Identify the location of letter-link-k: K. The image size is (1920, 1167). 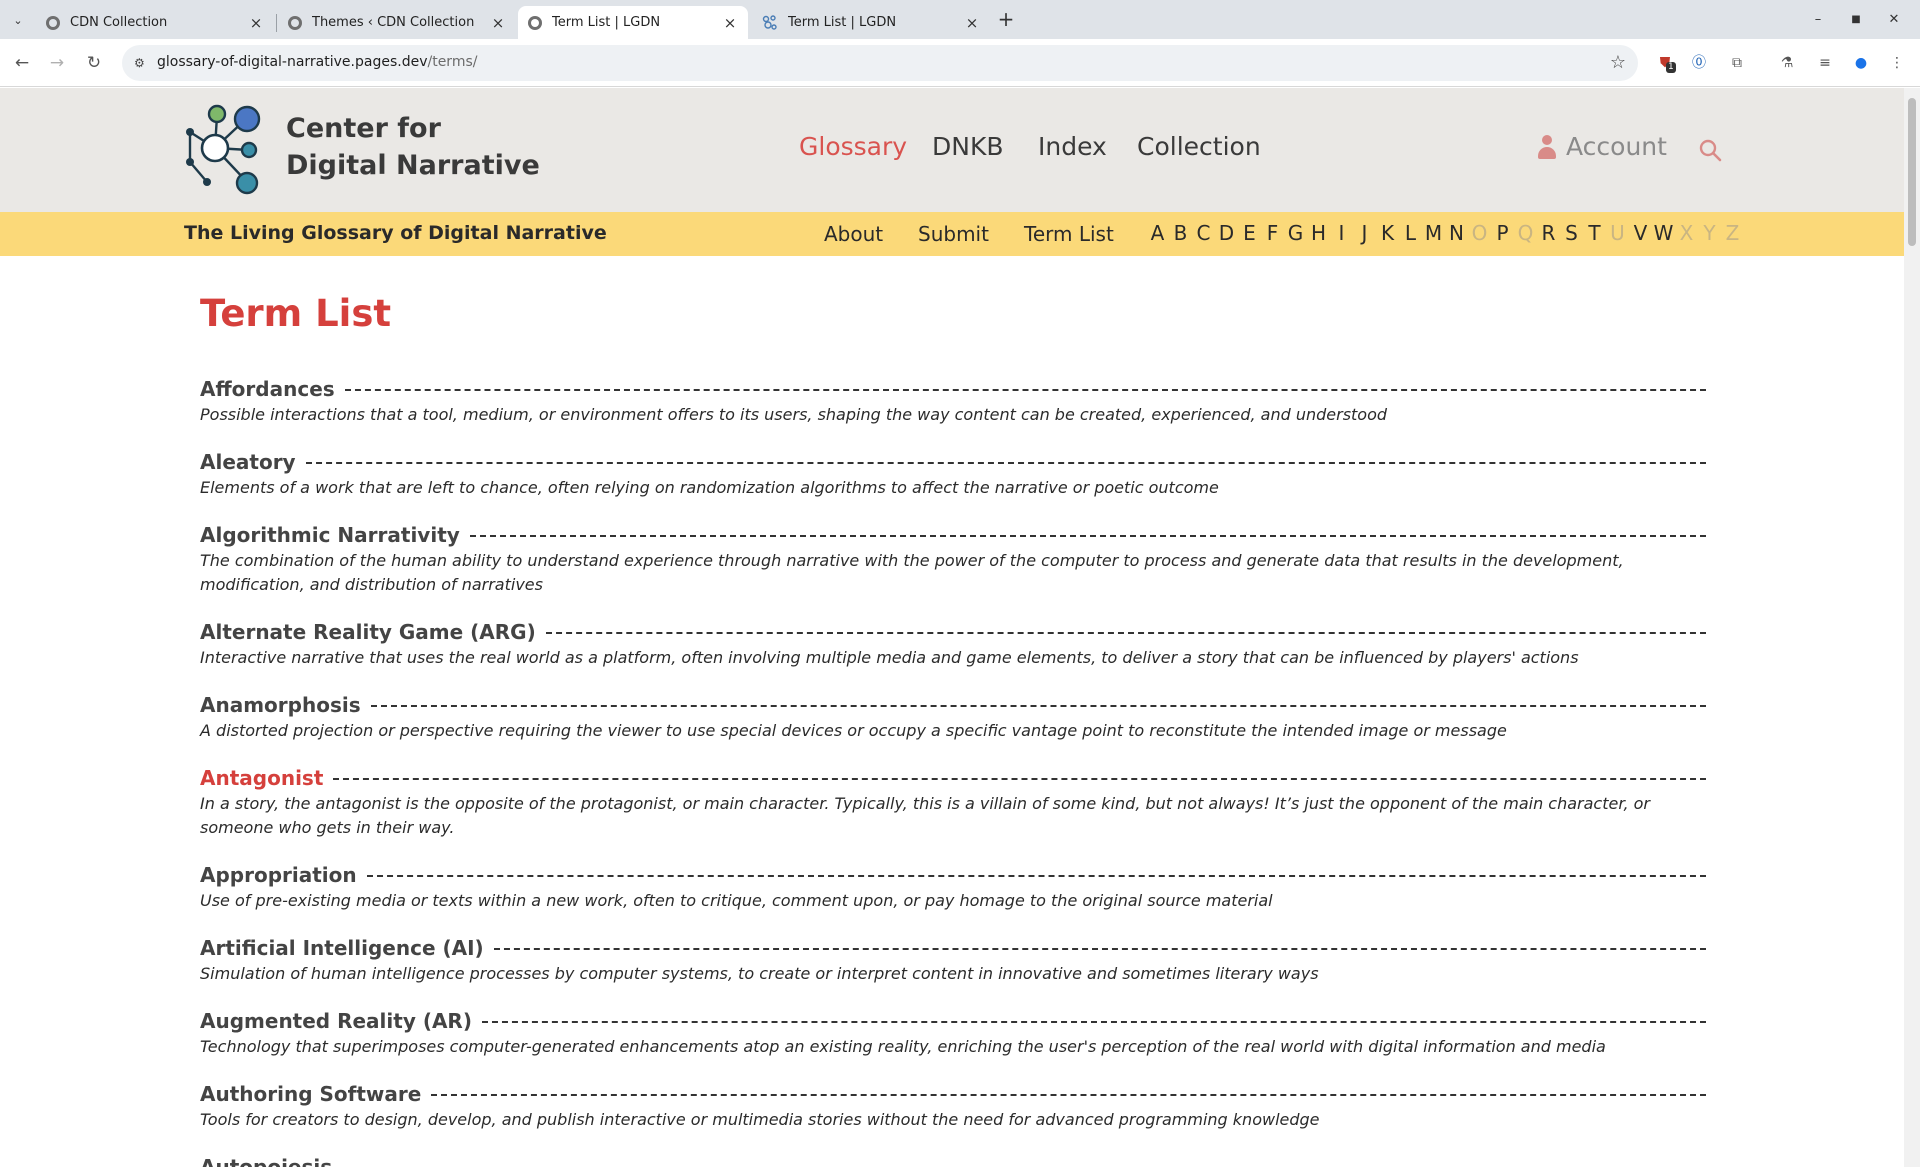
(1387, 233).